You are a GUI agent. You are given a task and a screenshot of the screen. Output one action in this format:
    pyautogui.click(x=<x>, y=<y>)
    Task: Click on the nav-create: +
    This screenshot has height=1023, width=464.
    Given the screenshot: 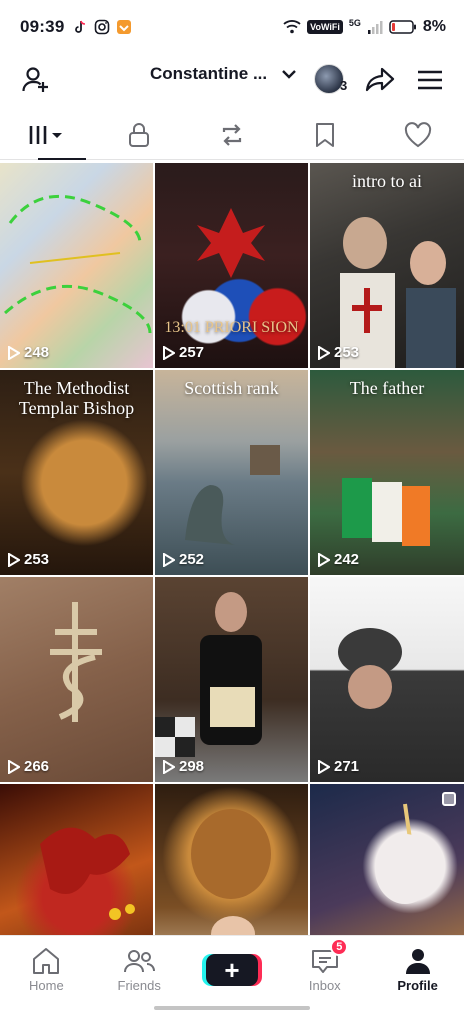 What is the action you would take?
    pyautogui.click(x=232, y=969)
    